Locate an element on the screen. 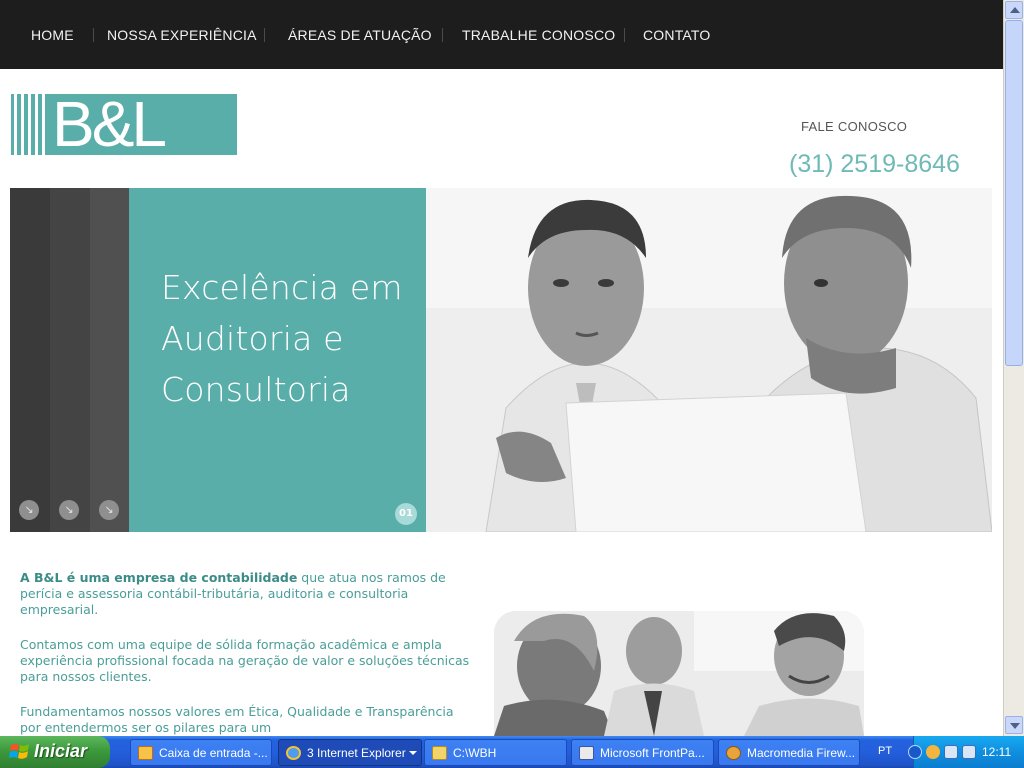 The height and width of the screenshot is (768, 1024). frontpage-icon is located at coordinates (586, 753).